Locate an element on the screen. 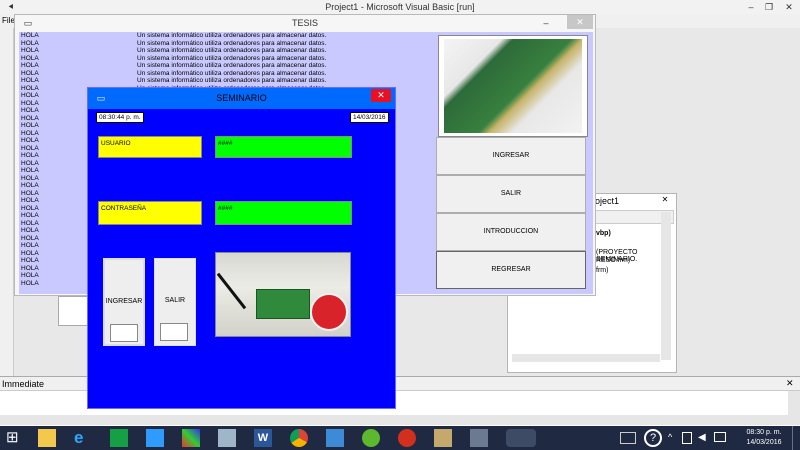 The image size is (800, 450). vb-title-bar: Project1 - Microsoft Visual Basic [run] is located at coordinates (400, 7).